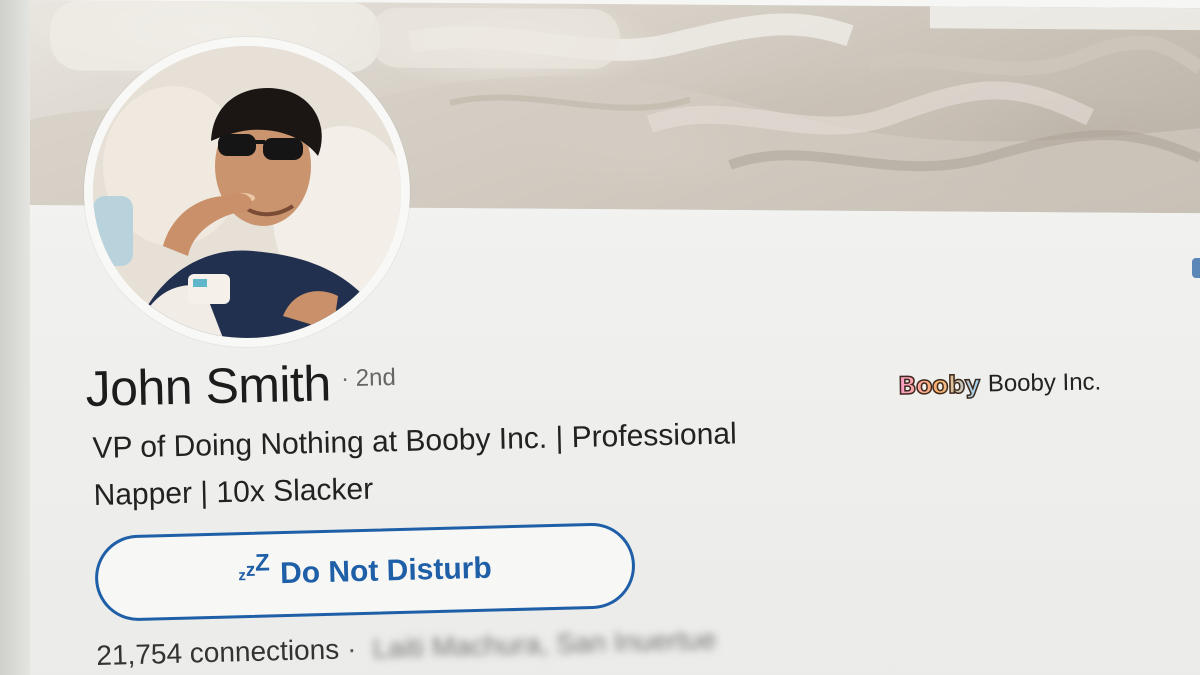 This screenshot has height=675, width=1200. I want to click on zzz-sleep-icon: zzZ, so click(254, 567).